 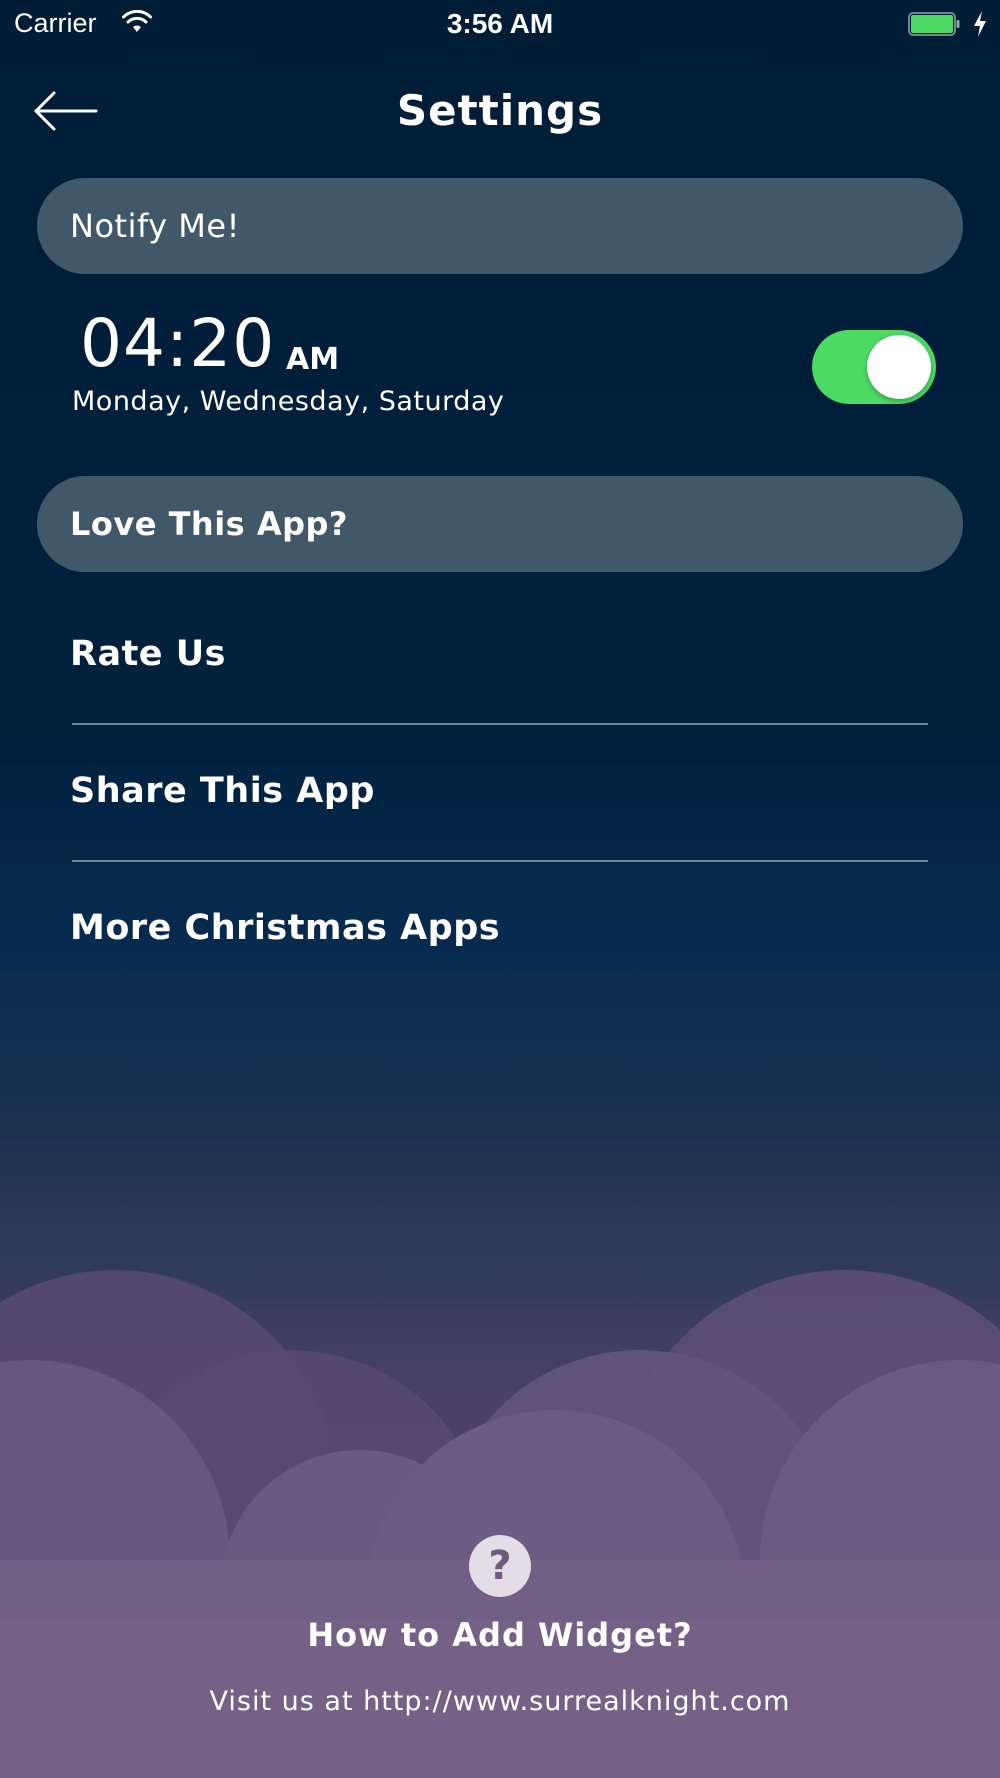 I want to click on share-app-button: Share This App, so click(x=500, y=791).